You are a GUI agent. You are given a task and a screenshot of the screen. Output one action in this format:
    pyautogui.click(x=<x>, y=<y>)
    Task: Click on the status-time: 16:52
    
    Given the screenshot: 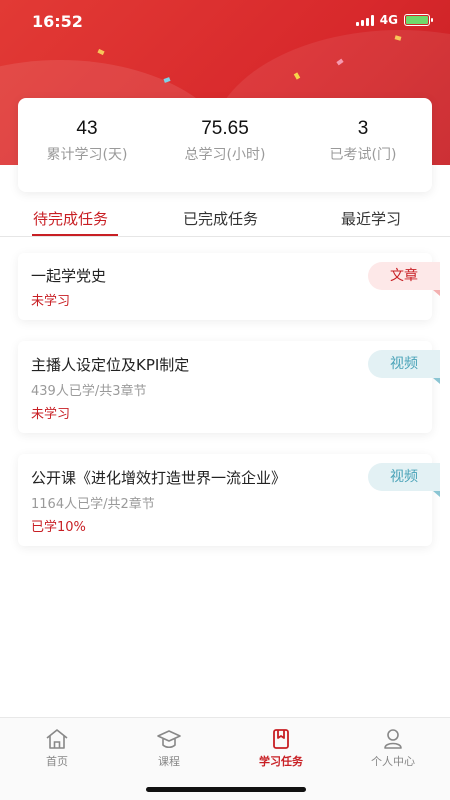 What is the action you would take?
    pyautogui.click(x=57, y=21)
    